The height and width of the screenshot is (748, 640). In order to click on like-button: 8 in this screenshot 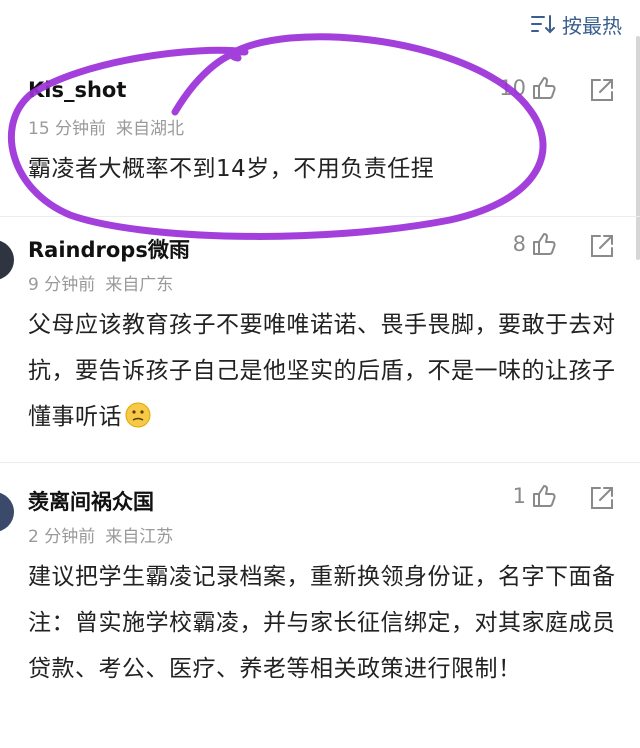, I will do `click(535, 244)`.